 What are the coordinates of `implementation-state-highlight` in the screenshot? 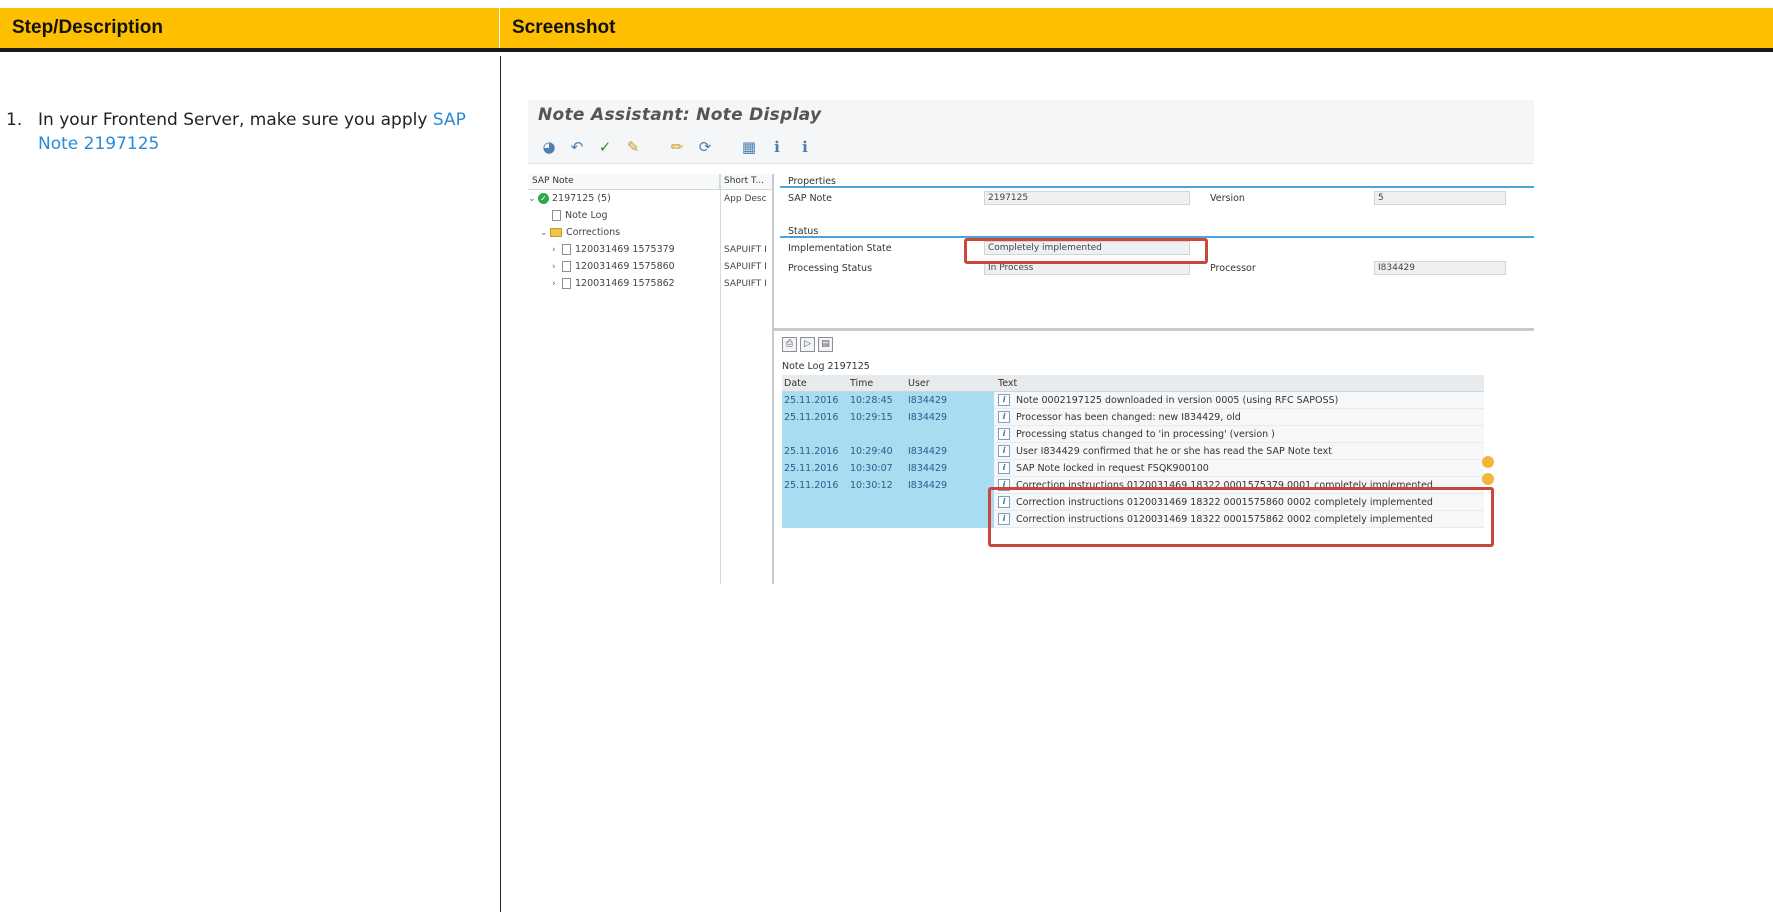 It's located at (1086, 251).